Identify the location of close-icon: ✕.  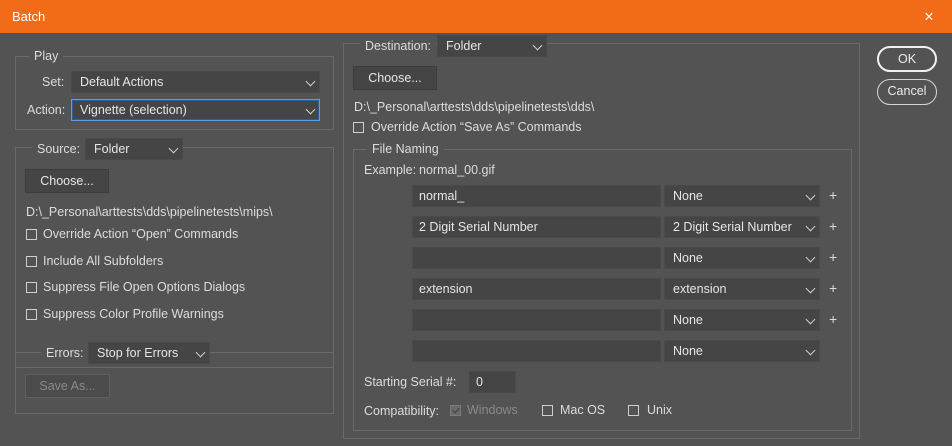
(929, 16).